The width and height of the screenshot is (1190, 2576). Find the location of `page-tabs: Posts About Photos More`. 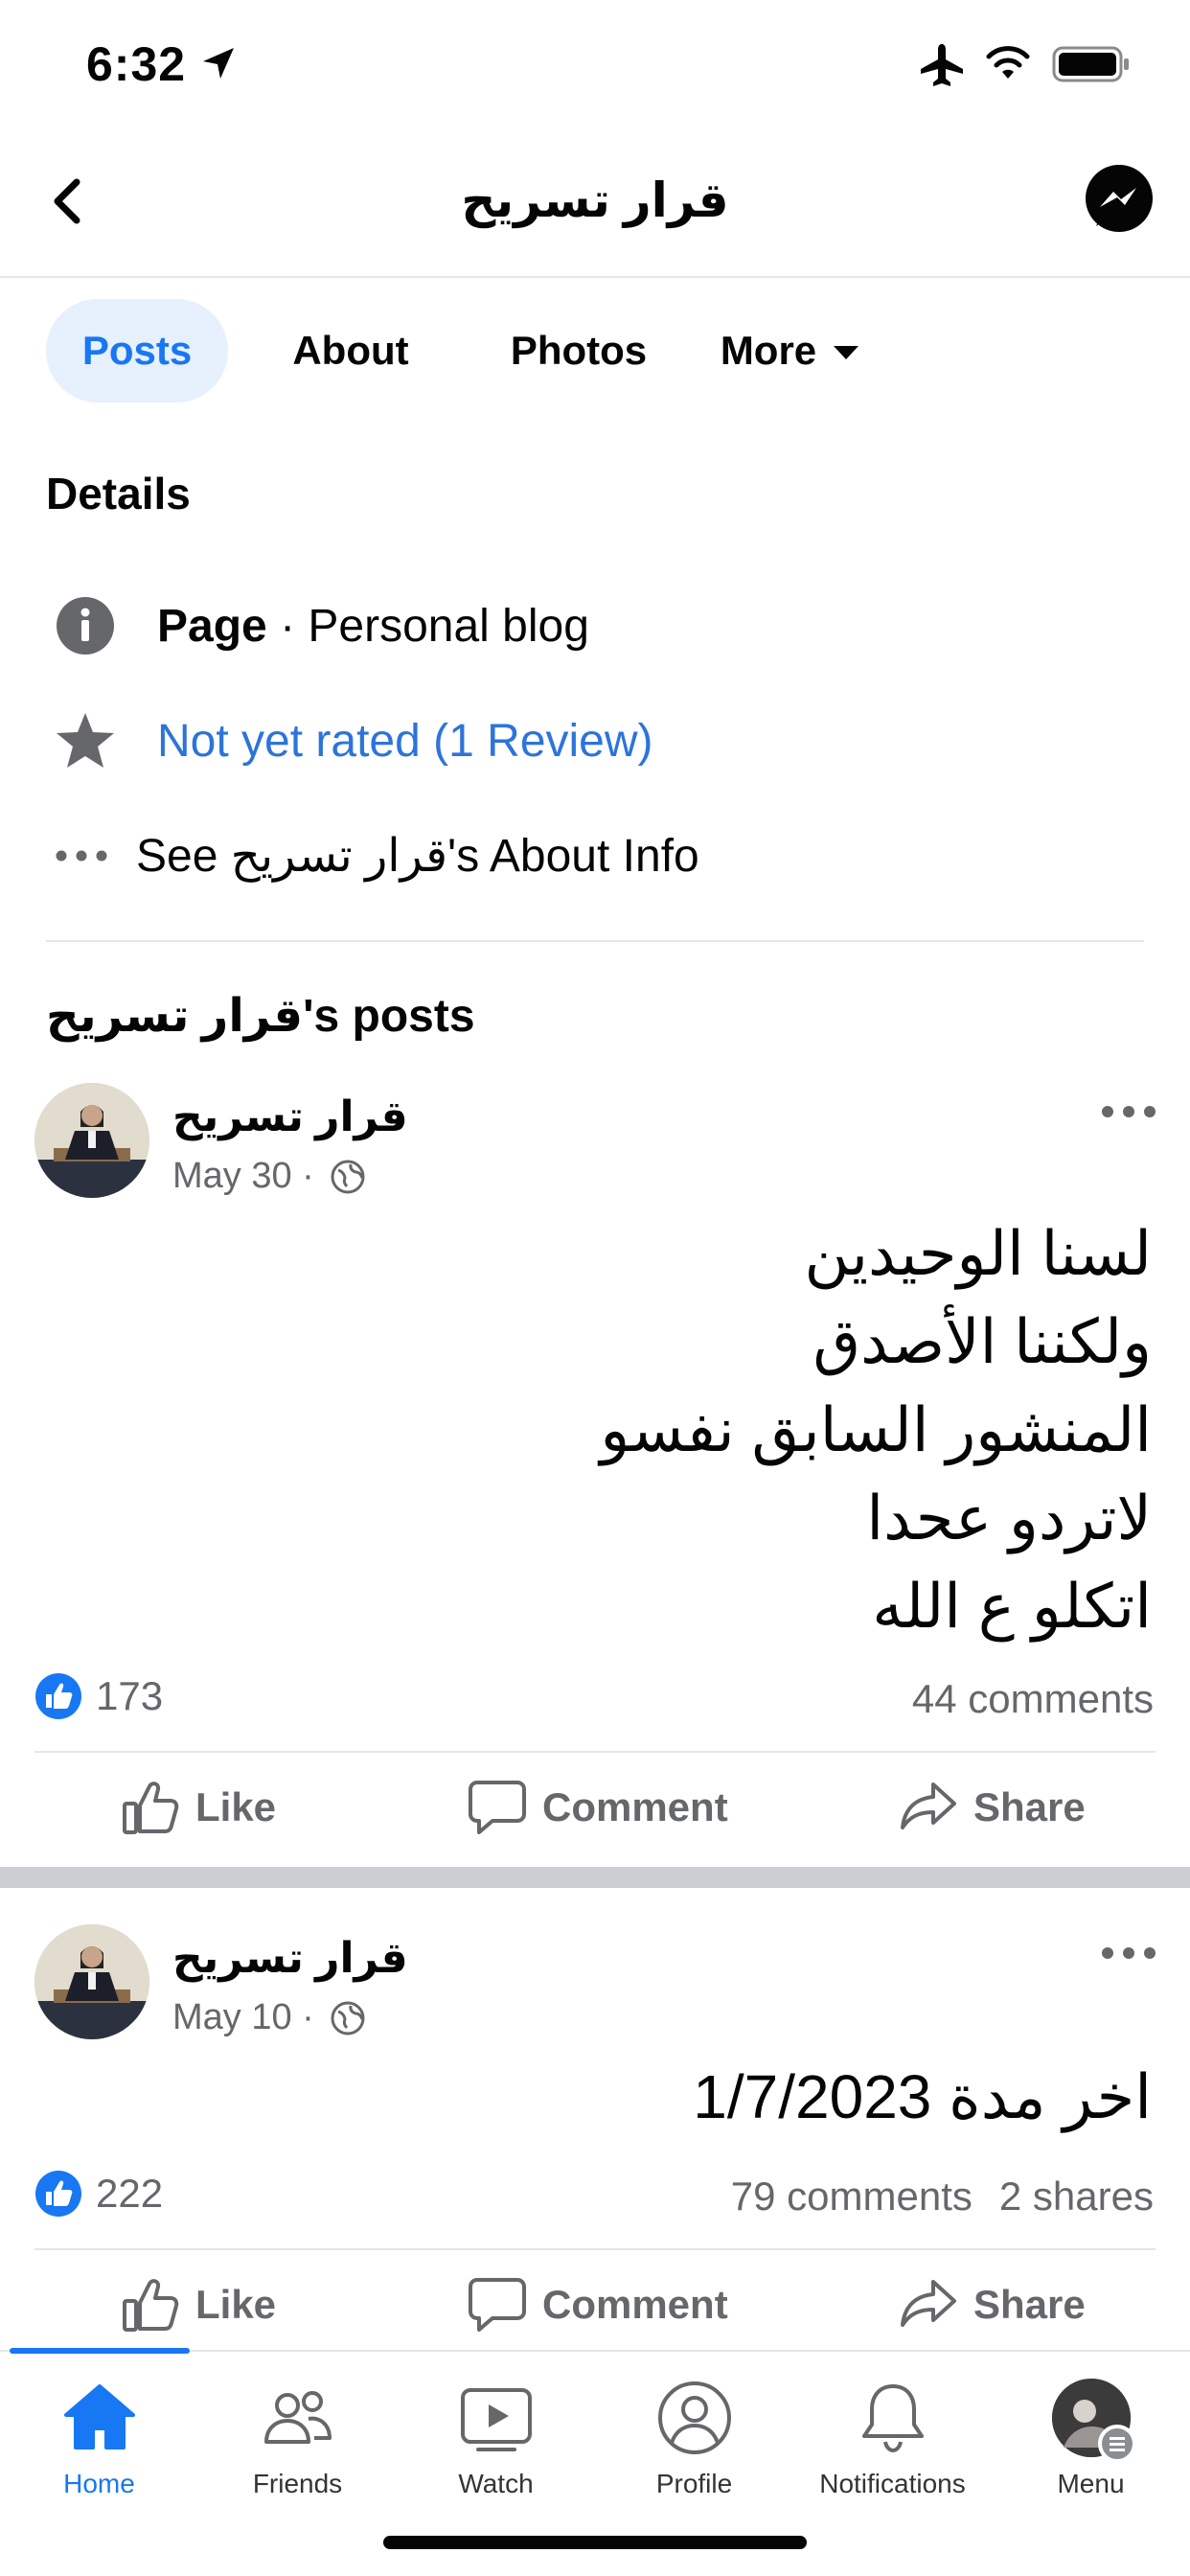

page-tabs: Posts About Photos More is located at coordinates (471, 350).